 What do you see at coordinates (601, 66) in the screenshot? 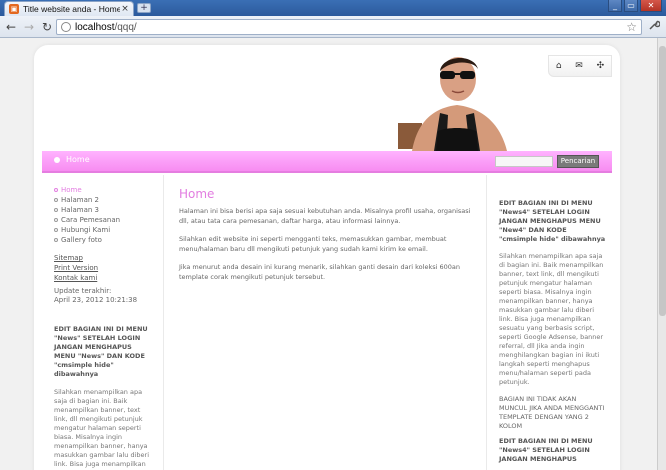
I see `sitemap-icon: ✣` at bounding box center [601, 66].